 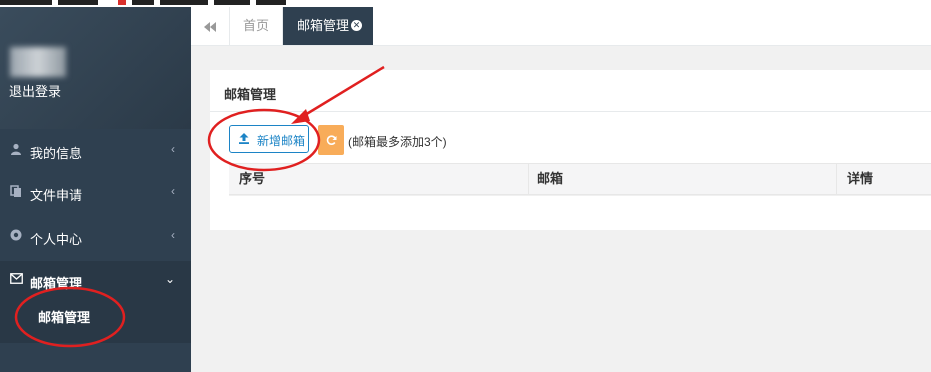 I want to click on sidebar-item-label: 邮箱管理, so click(x=56, y=283).